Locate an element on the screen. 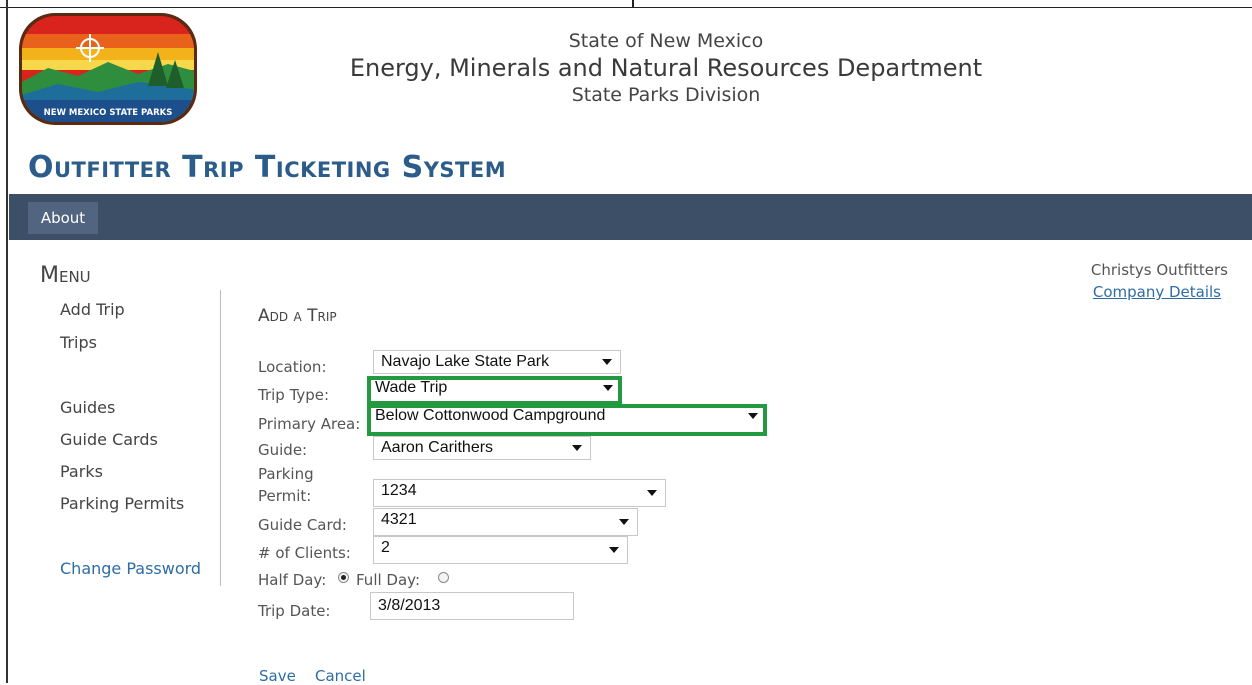 This screenshot has height=685, width=1252. sidebar-item-parks: Parks is located at coordinates (81, 471).